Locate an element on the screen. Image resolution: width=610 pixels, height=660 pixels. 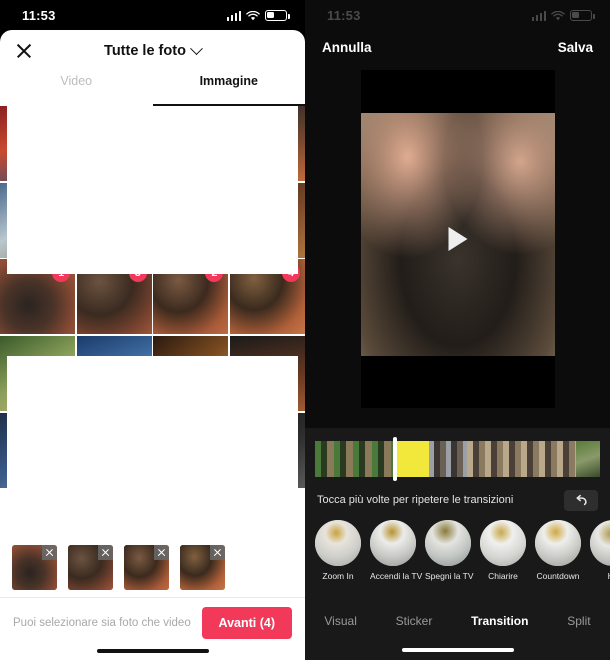
next-button: Avanti (4) is located at coordinates (246, 623).